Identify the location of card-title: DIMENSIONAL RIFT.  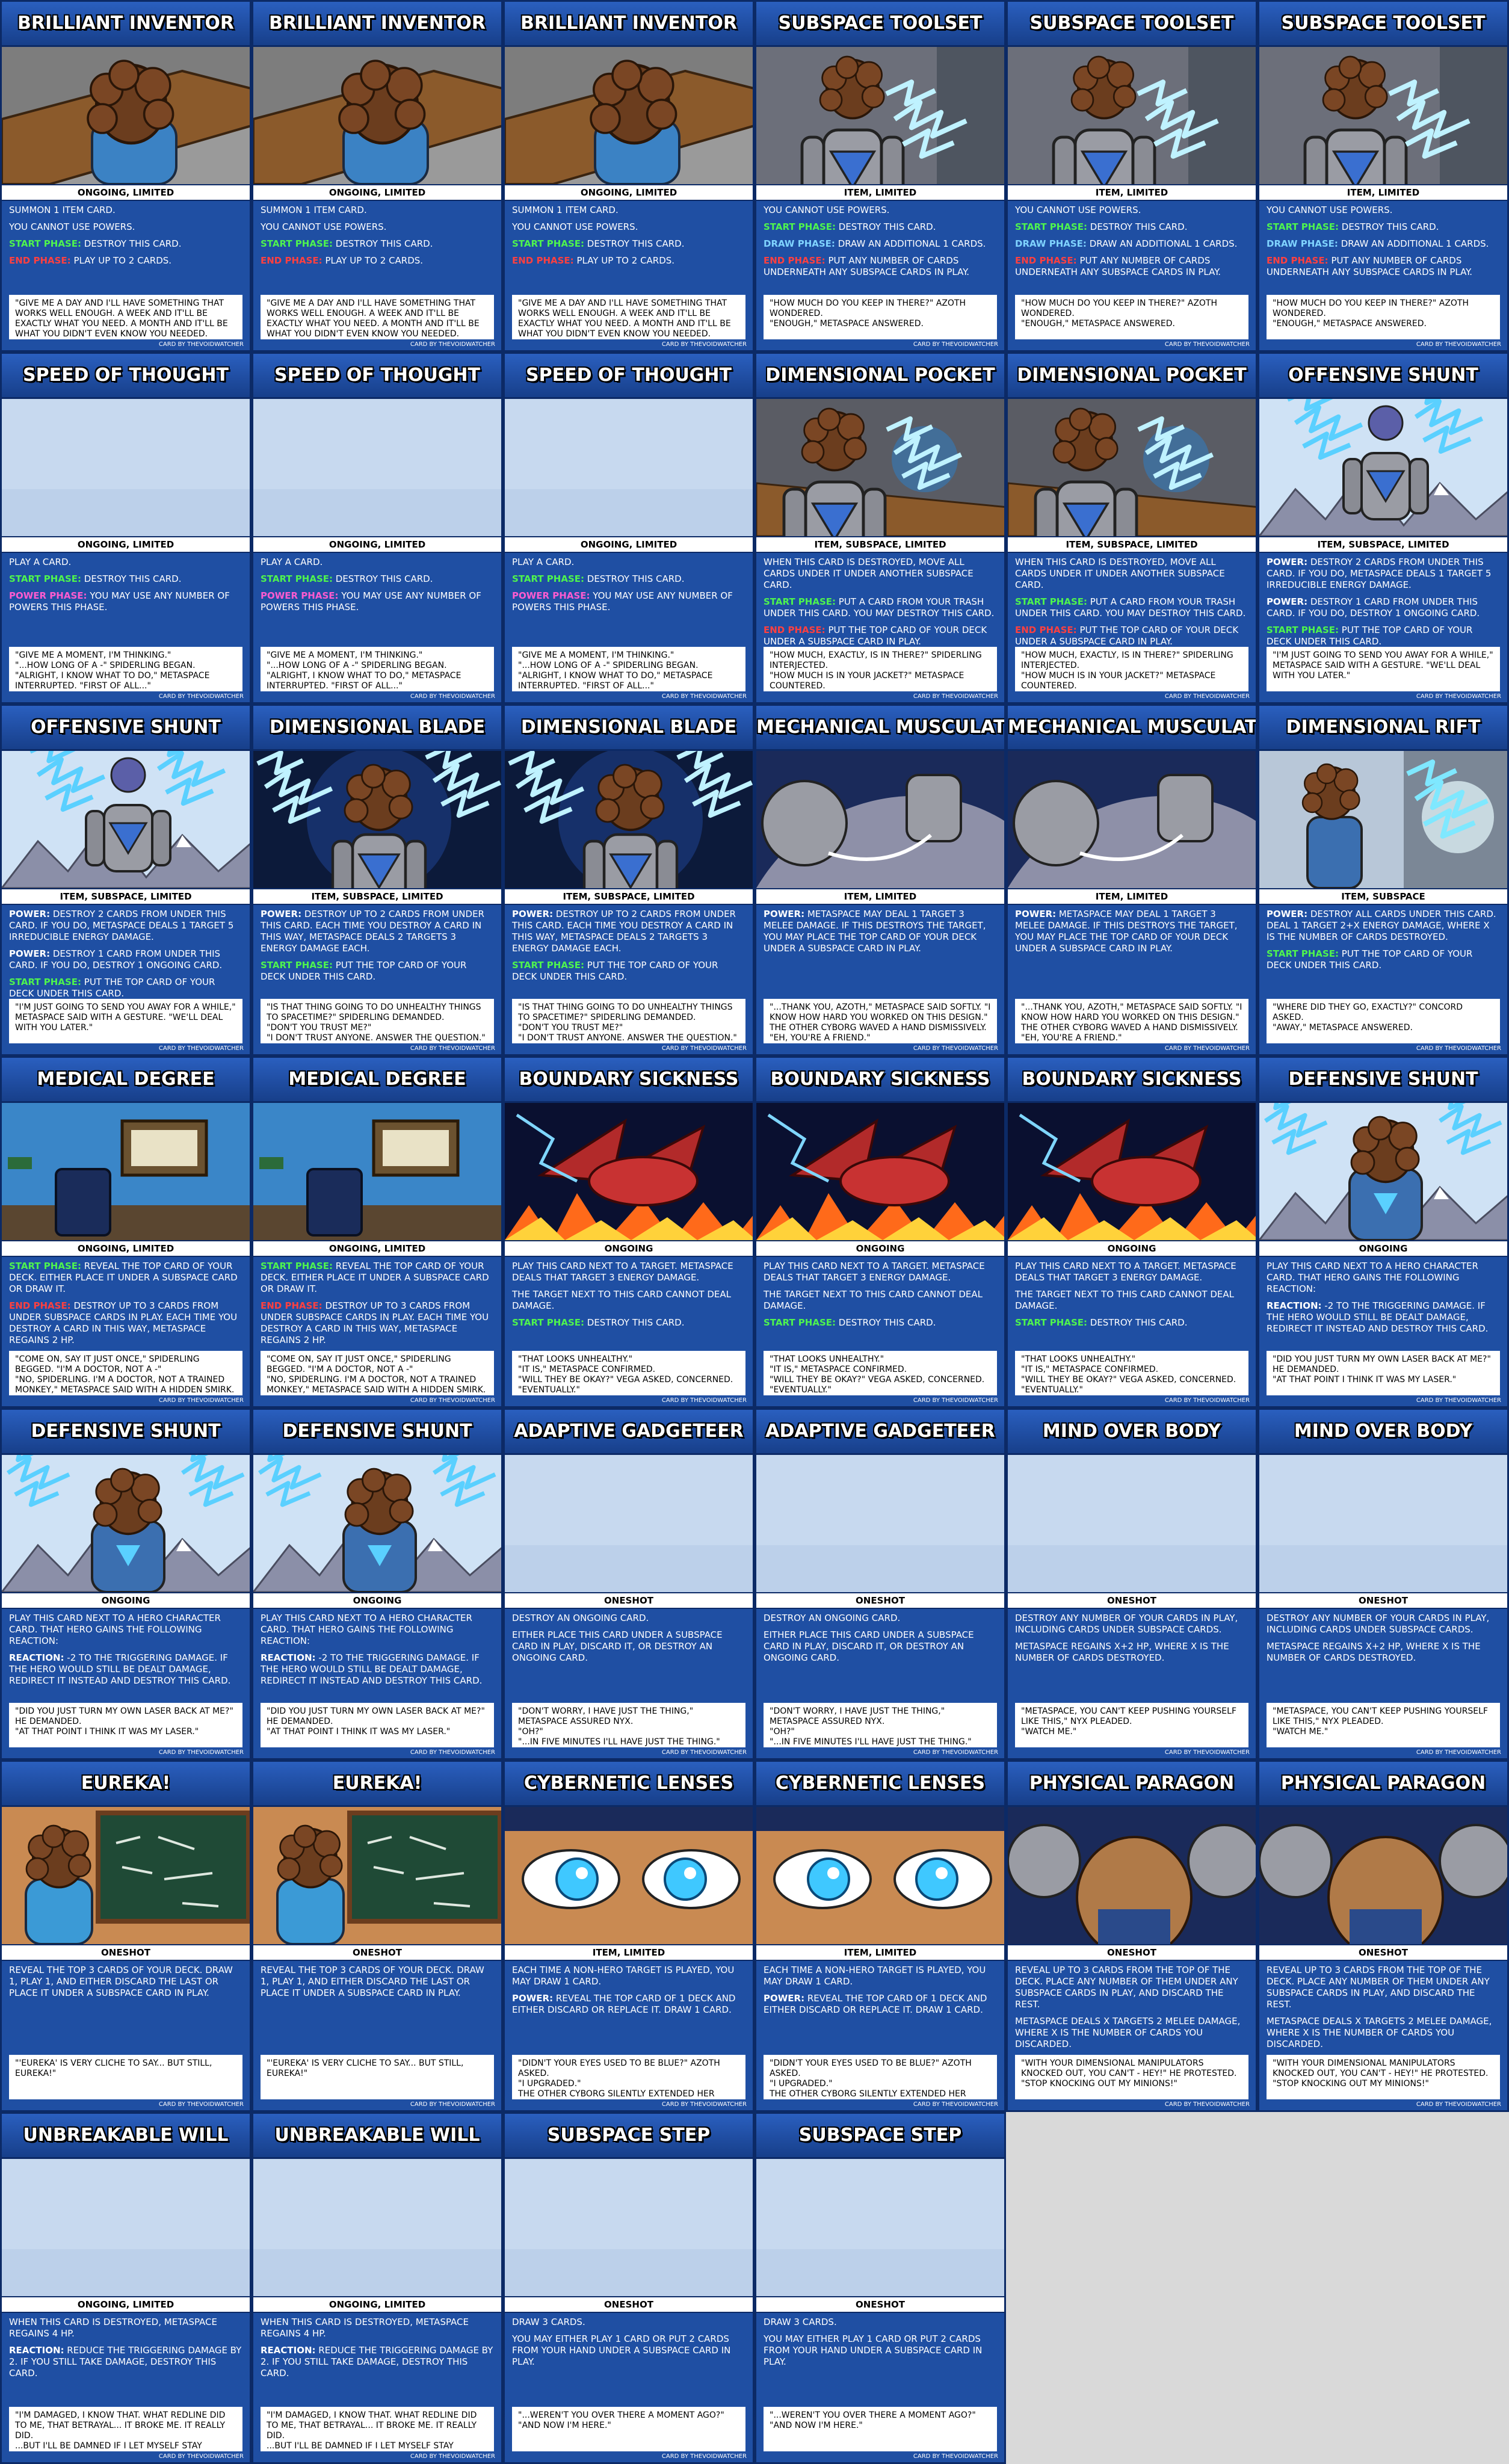
(1383, 728).